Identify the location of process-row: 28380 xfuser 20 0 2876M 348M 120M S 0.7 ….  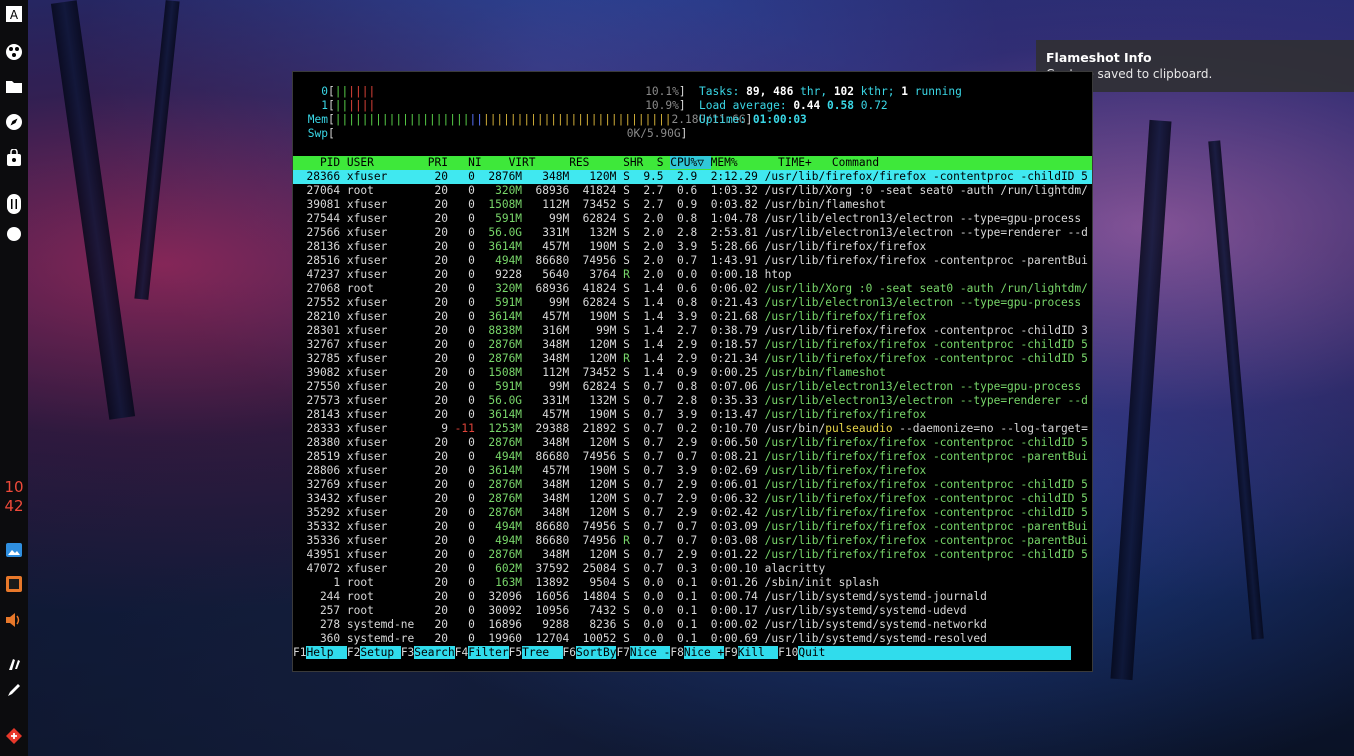
(692, 443).